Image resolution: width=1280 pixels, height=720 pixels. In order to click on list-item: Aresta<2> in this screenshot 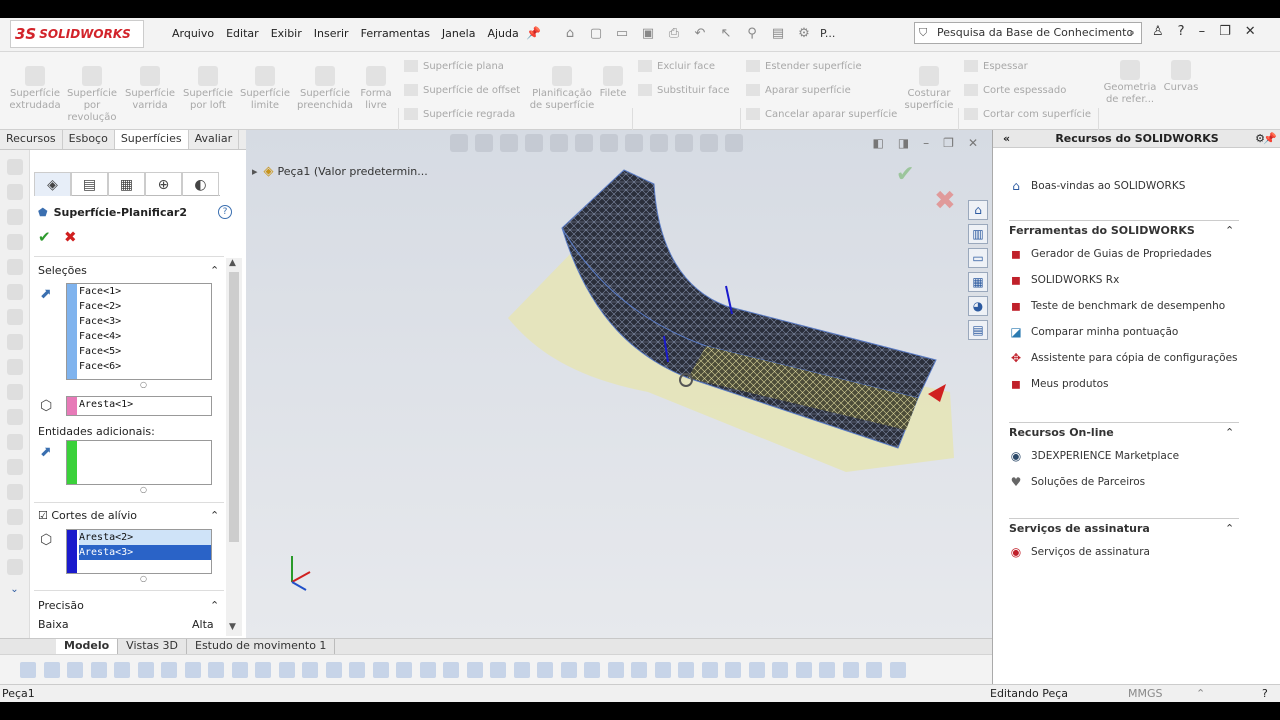, I will do `click(145, 537)`.